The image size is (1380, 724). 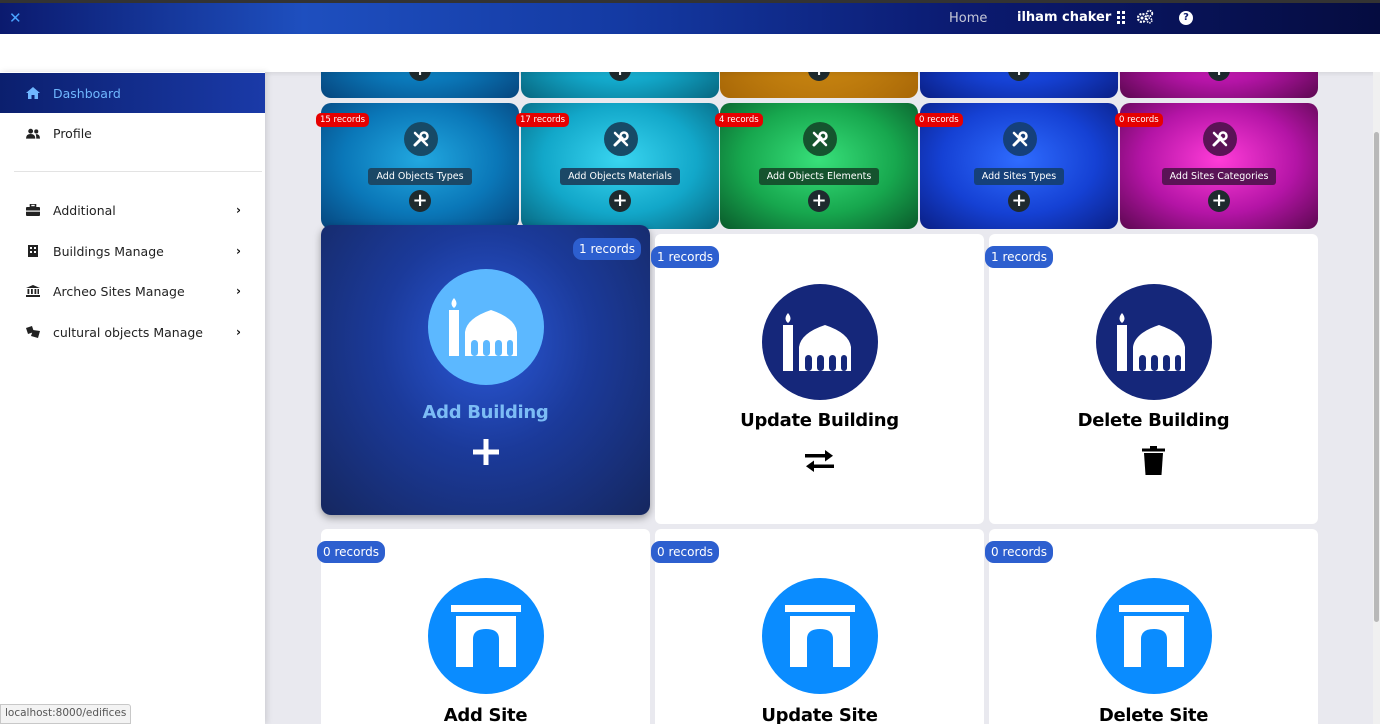 I want to click on close-icon: ✕, so click(x=15, y=18).